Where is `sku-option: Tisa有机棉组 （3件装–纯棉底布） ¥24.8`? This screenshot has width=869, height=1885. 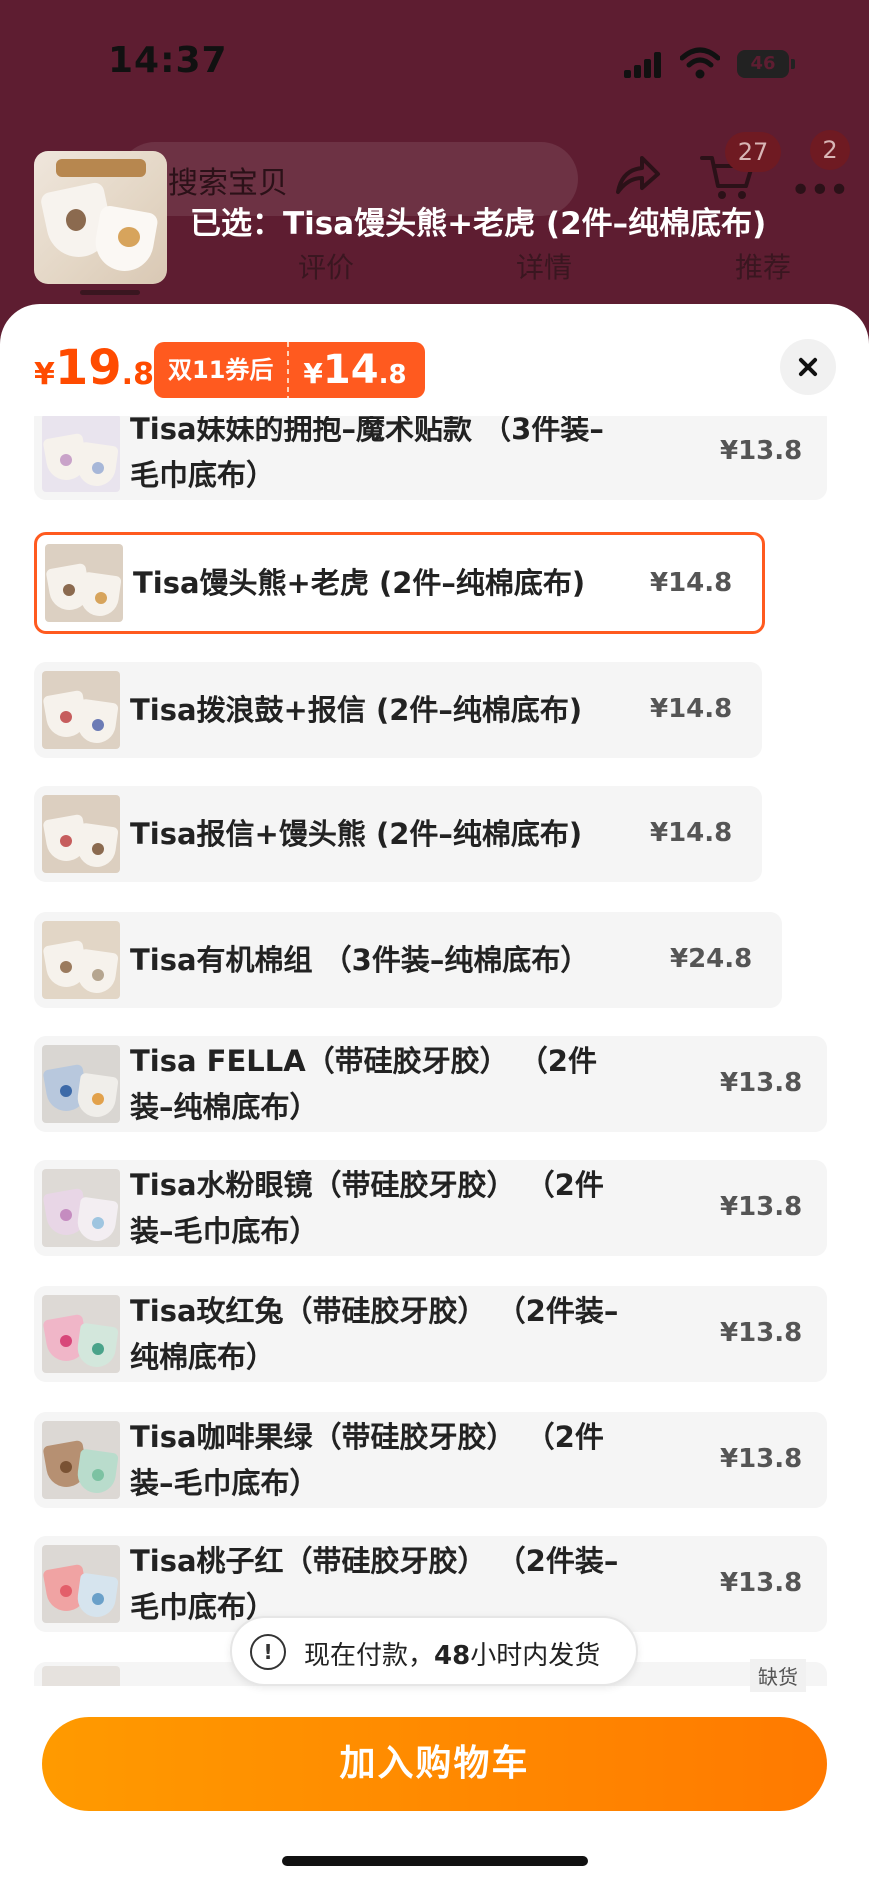
sku-option: Tisa有机棉组 （3件装–纯棉底布） ¥24.8 is located at coordinates (408, 960).